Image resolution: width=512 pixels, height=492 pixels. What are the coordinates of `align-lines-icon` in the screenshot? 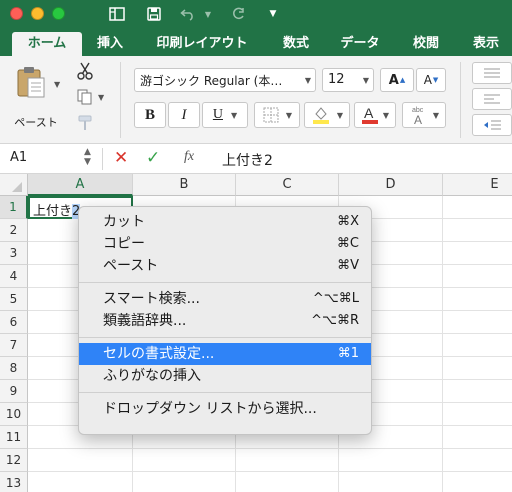 It's located at (492, 73).